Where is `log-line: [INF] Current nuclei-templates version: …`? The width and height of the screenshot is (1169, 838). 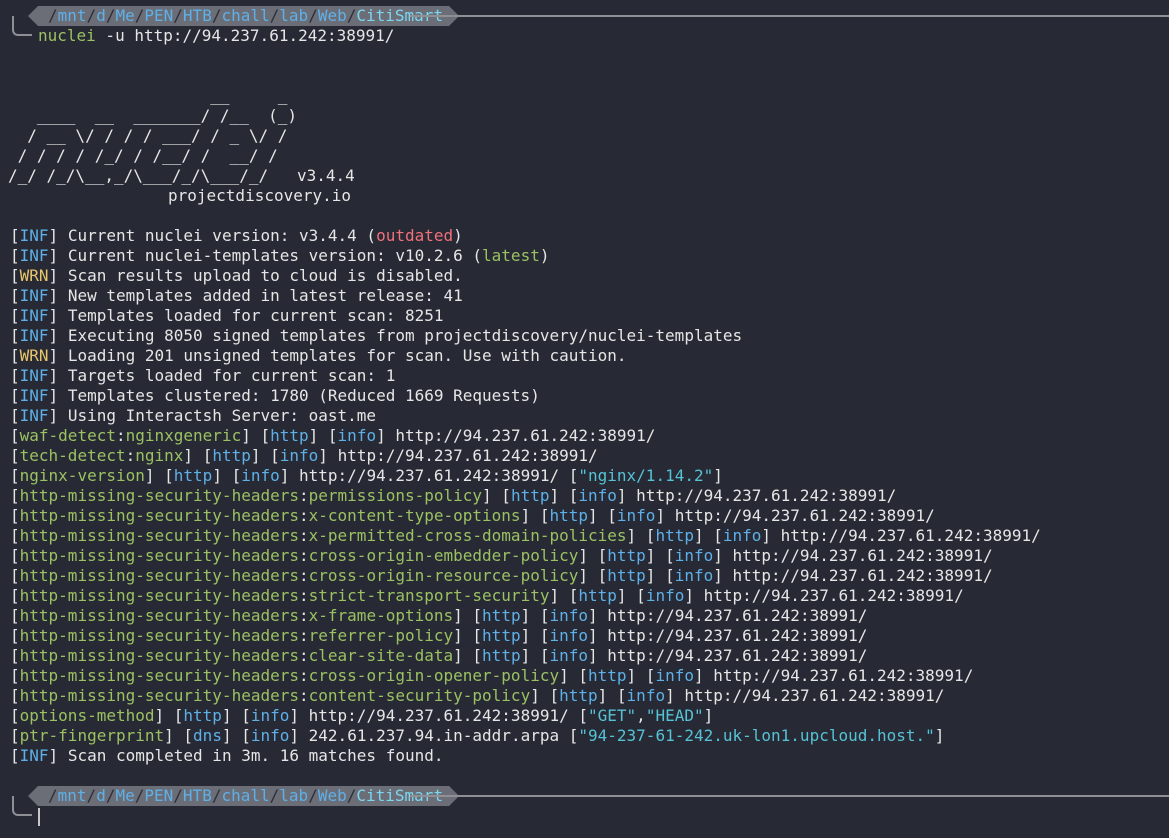 log-line: [INF] Current nuclei-templates version: … is located at coordinates (280, 255).